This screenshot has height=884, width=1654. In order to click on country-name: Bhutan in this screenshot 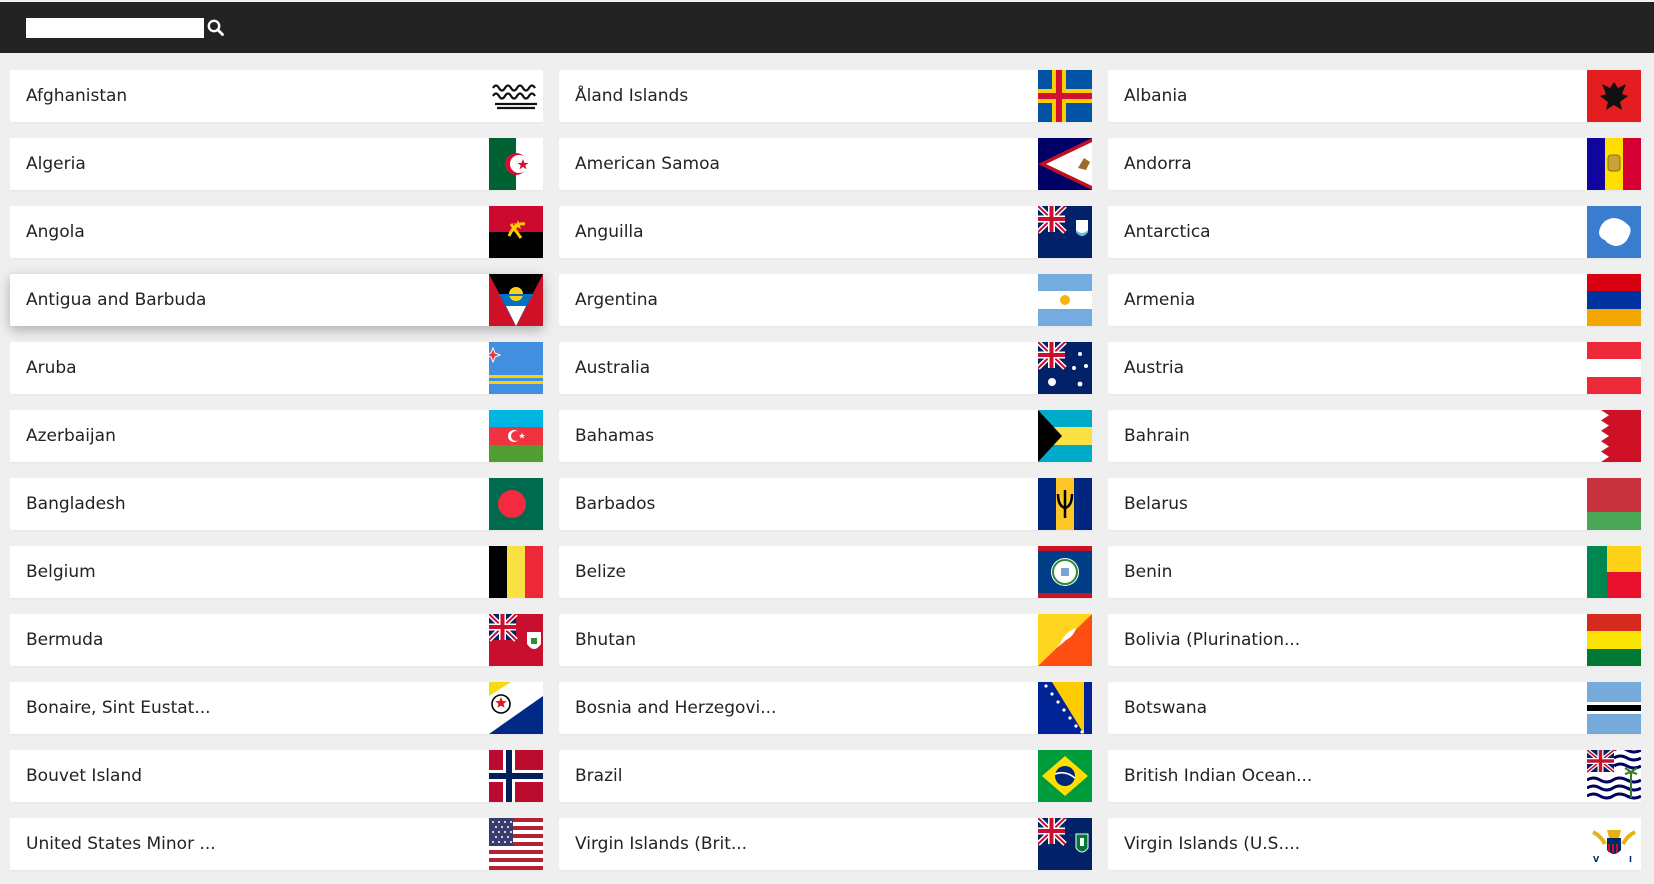, I will do `click(606, 640)`.